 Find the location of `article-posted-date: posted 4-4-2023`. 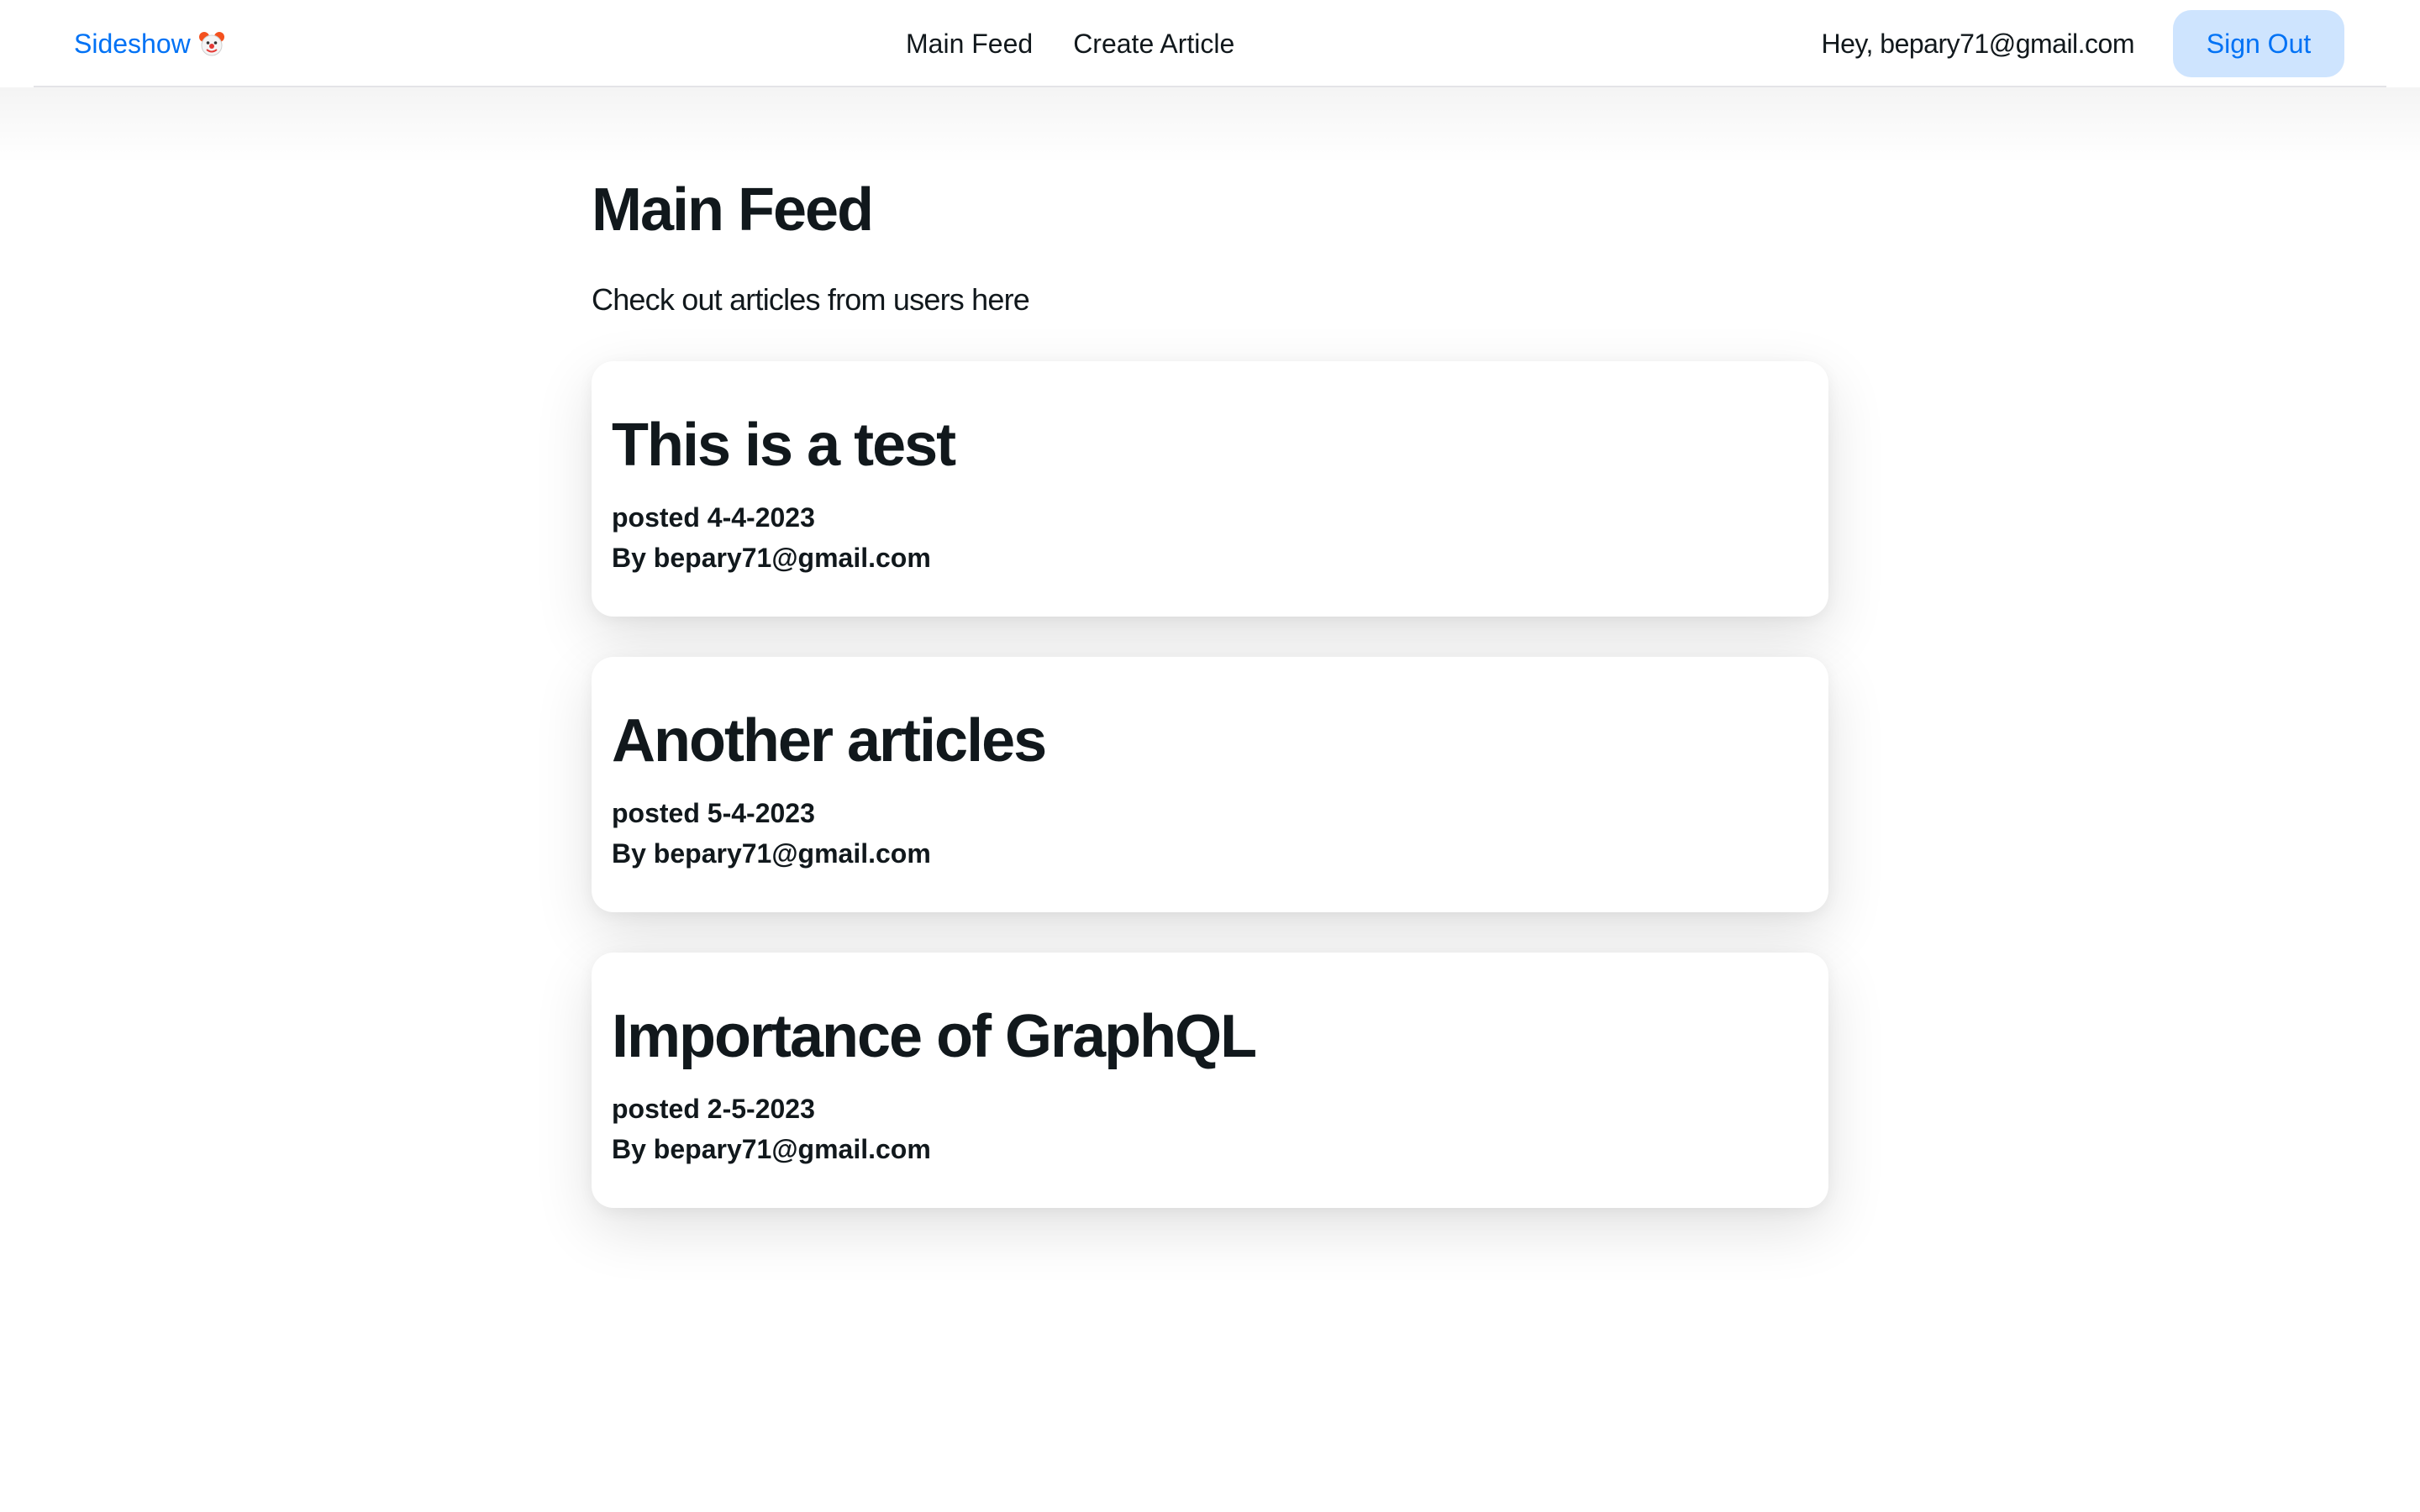

article-posted-date: posted 4-4-2023 is located at coordinates (713, 517).